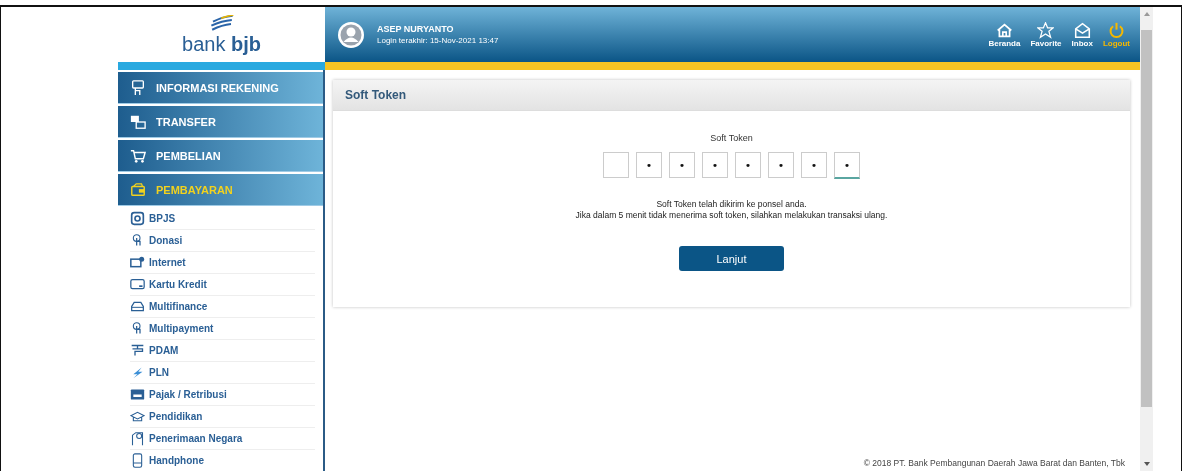 The height and width of the screenshot is (471, 1182). What do you see at coordinates (137, 262) in the screenshot?
I see `monitor-icon` at bounding box center [137, 262].